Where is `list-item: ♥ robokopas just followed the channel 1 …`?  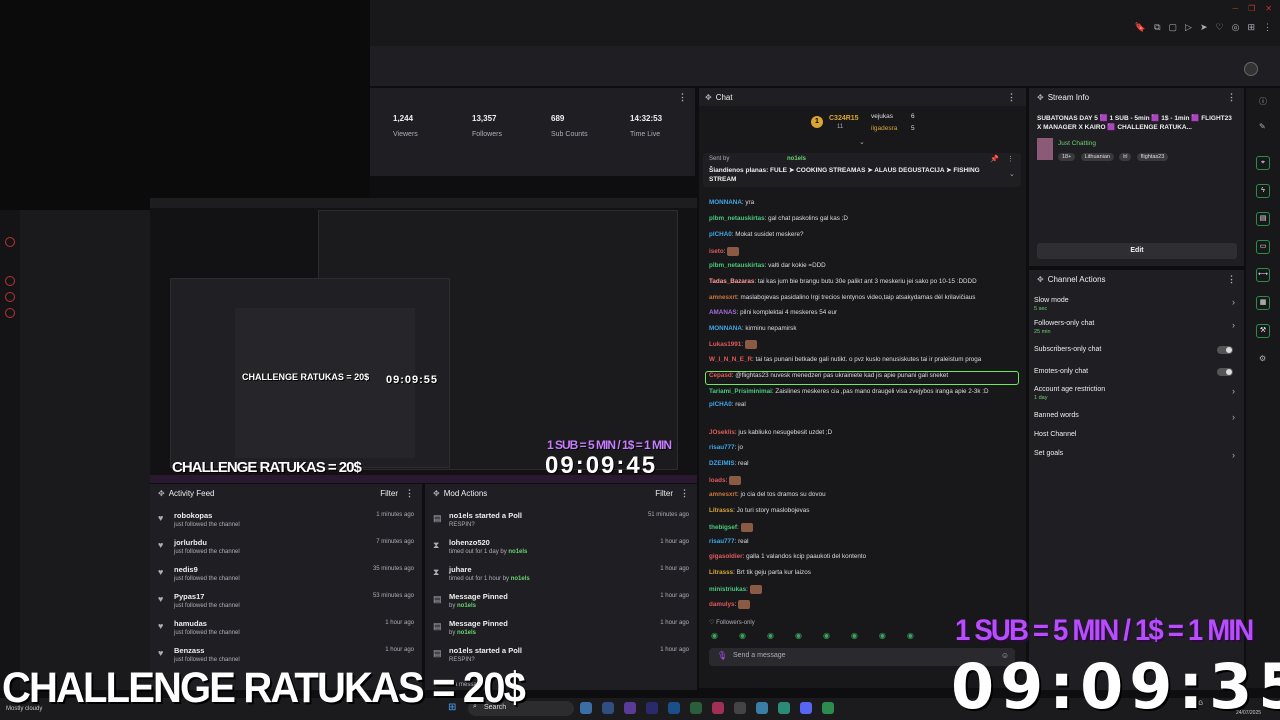
list-item: ♥ robokopas just followed the channel 1 … is located at coordinates (286, 523).